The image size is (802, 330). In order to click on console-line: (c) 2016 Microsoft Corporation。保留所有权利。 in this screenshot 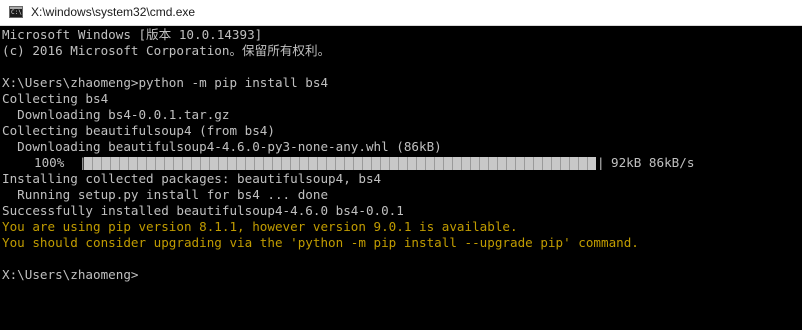, I will do `click(166, 50)`.